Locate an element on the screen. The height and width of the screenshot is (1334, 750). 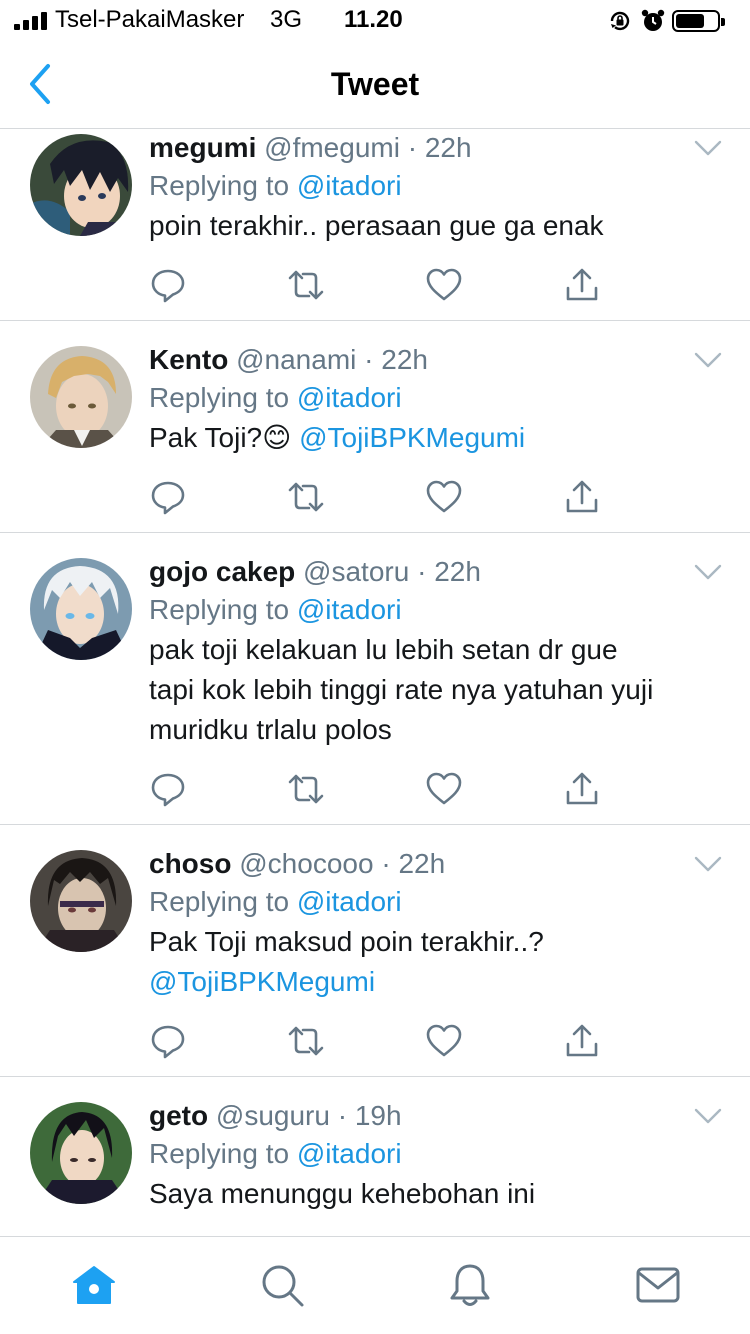
tab-search is located at coordinates (283, 1286).